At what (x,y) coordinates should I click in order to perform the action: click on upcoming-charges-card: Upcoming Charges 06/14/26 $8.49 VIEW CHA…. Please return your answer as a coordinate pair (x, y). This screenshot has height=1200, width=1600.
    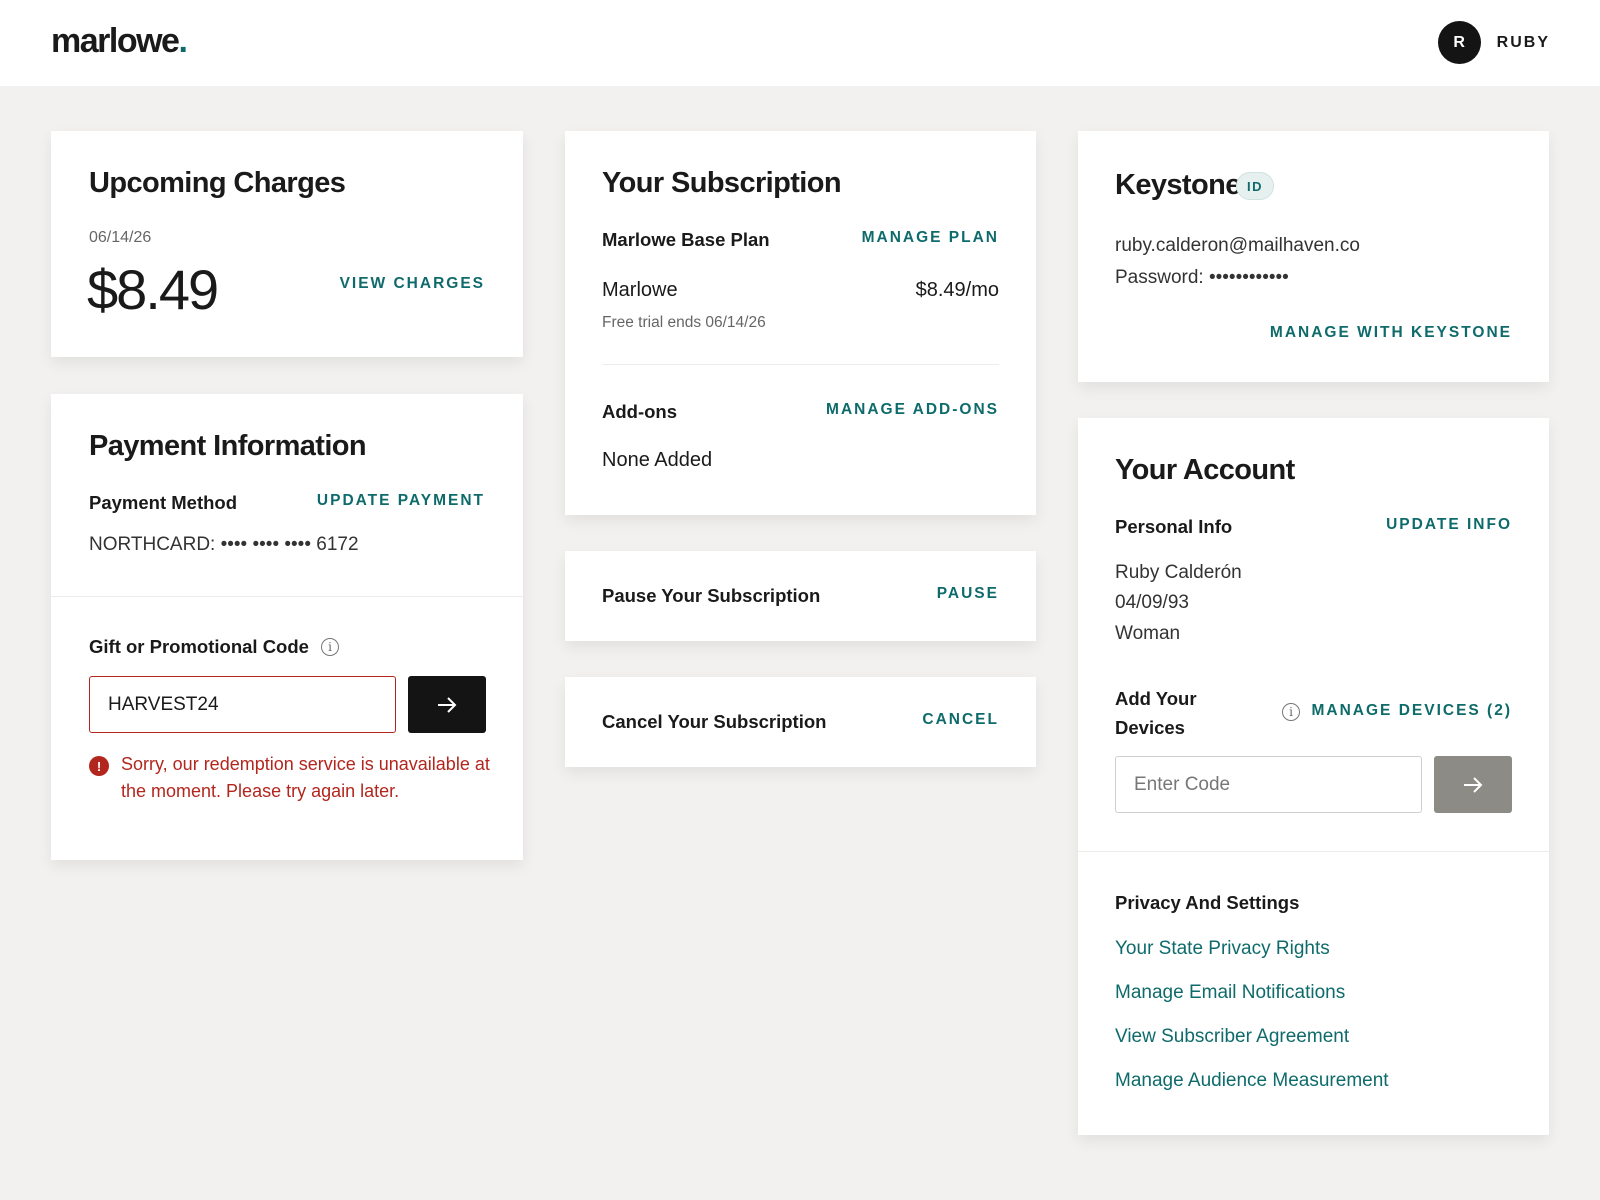
    Looking at the image, I should click on (287, 244).